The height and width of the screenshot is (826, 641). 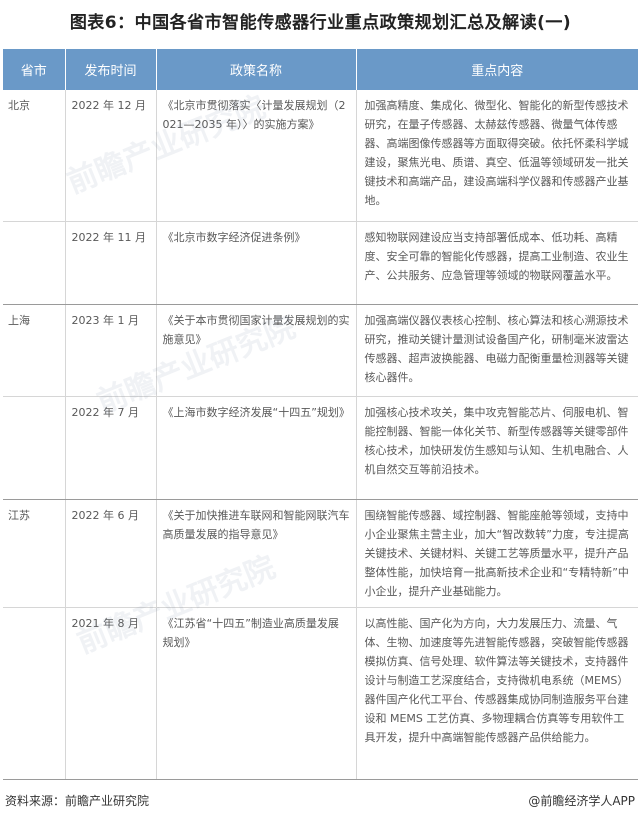 I want to click on policy-cell: 《北京市贯彻落实〈计量发展规划（2021—2035 年）〉的实施方案》, so click(x=256, y=156).